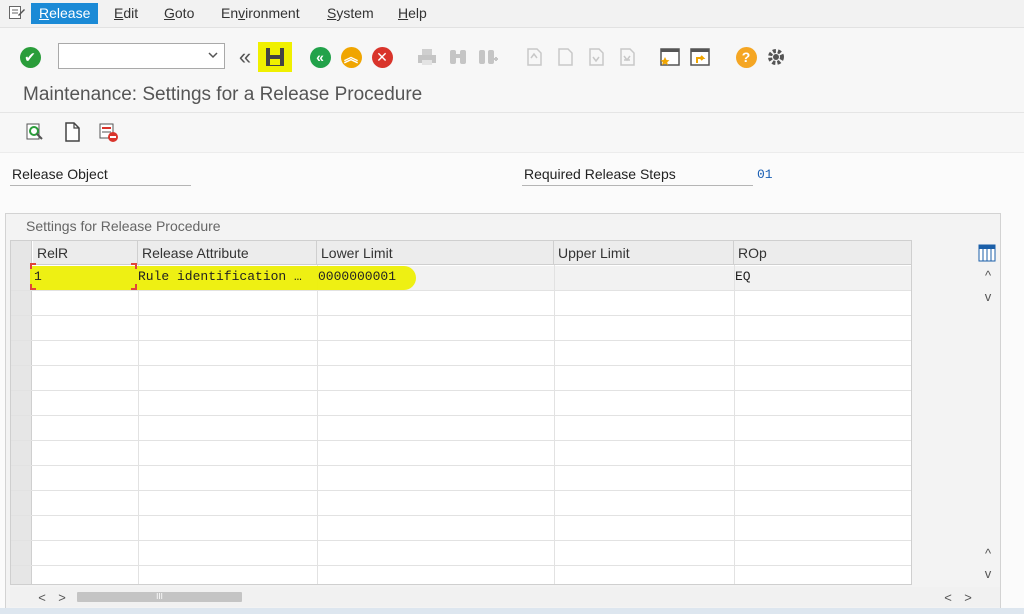 The image size is (1024, 614). What do you see at coordinates (65, 13) in the screenshot?
I see `menu-release: Release` at bounding box center [65, 13].